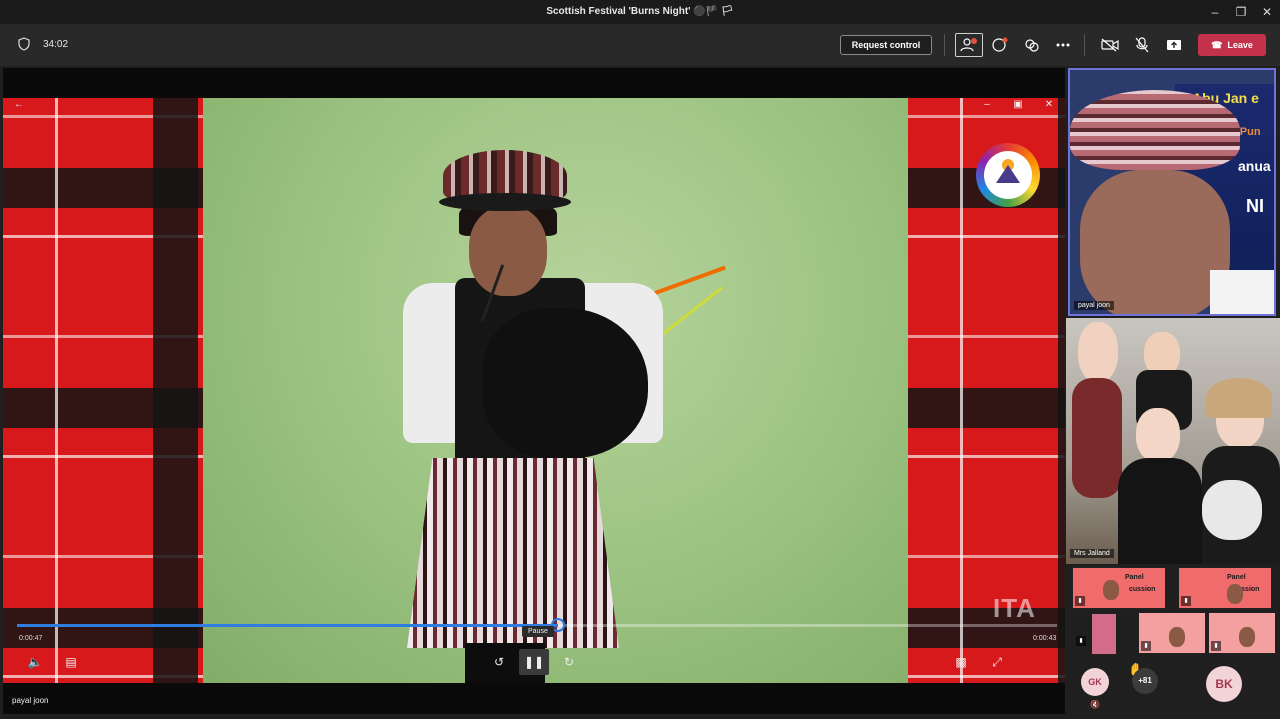 Image resolution: width=1280 pixels, height=719 pixels. I want to click on share-screen-icon, so click(1174, 45).